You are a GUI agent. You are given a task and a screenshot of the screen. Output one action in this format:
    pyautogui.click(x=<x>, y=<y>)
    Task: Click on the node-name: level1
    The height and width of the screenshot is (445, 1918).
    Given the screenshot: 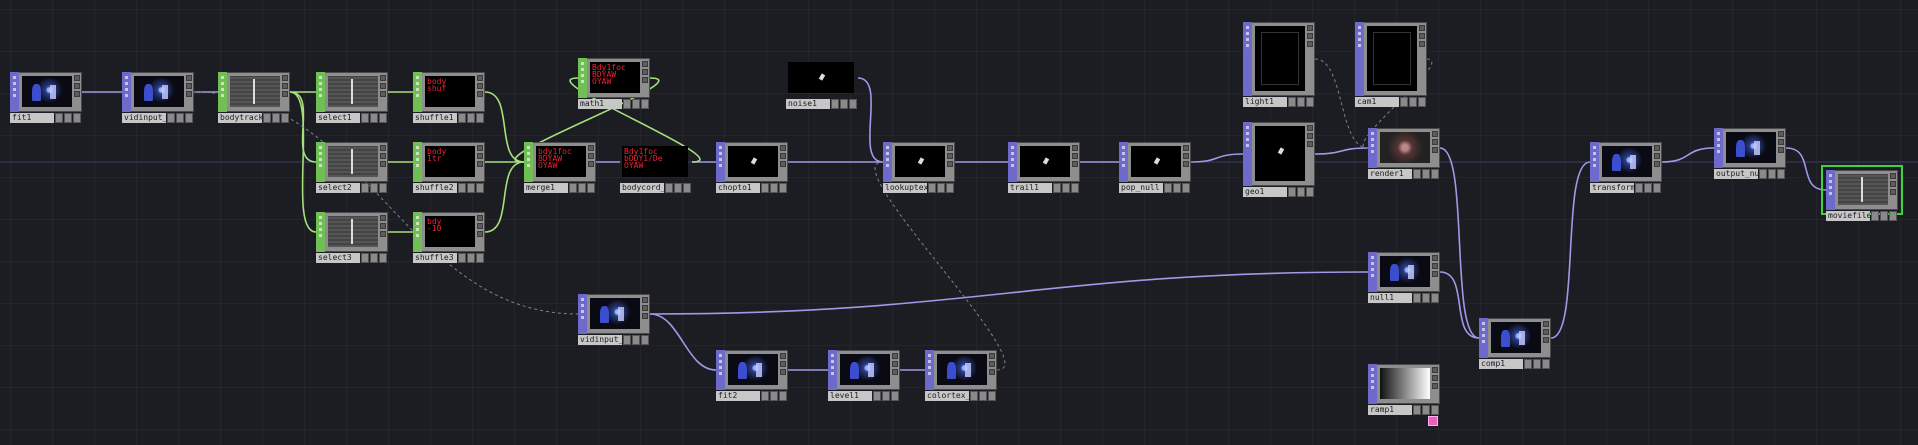 What is the action you would take?
    pyautogui.click(x=850, y=396)
    